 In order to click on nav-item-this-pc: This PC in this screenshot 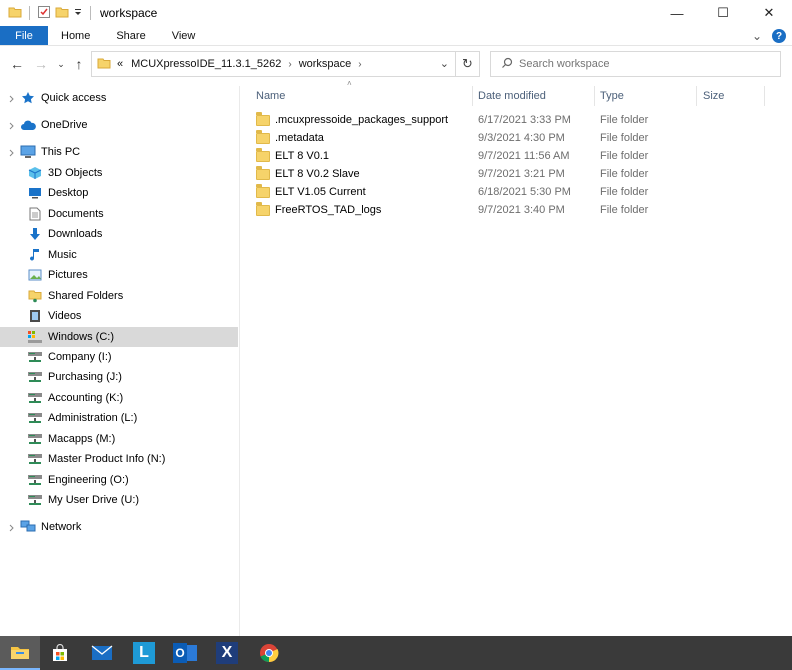, I will do `click(119, 152)`.